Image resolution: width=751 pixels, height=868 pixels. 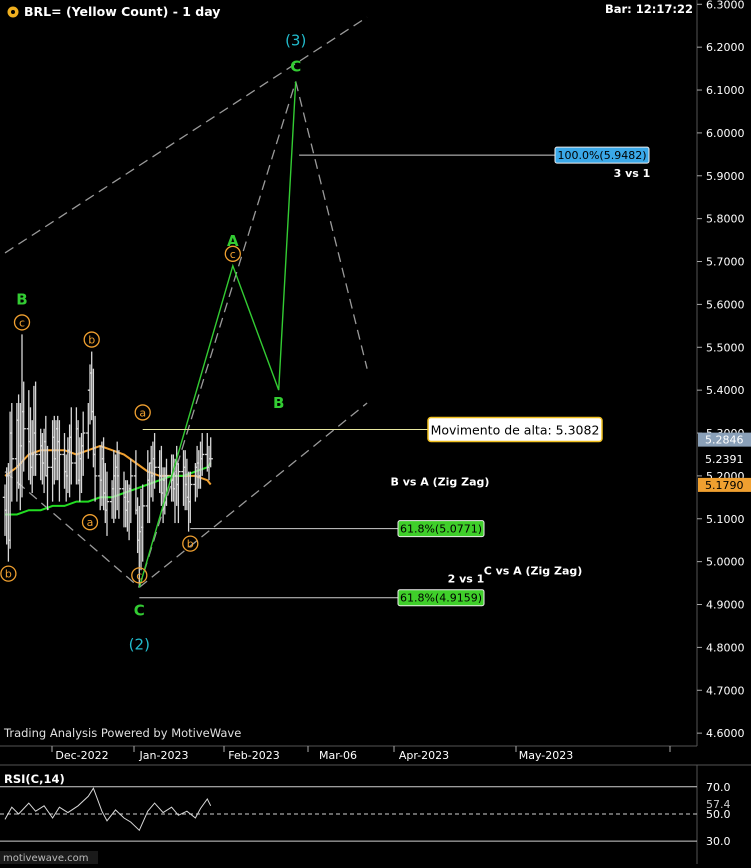 I want to click on footer-logo: motivewave.com, so click(x=46, y=858).